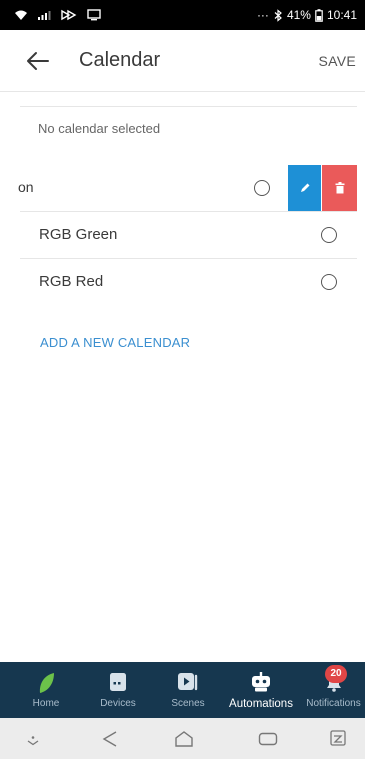 This screenshot has height=759, width=365. I want to click on calendar-item-swiped: on, so click(178, 188).